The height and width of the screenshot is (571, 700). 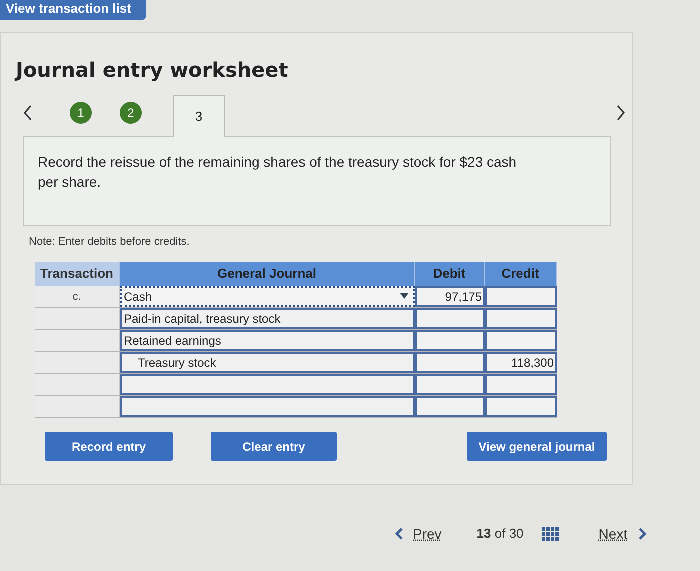 I want to click on previous-chevron-icon, so click(x=399, y=534).